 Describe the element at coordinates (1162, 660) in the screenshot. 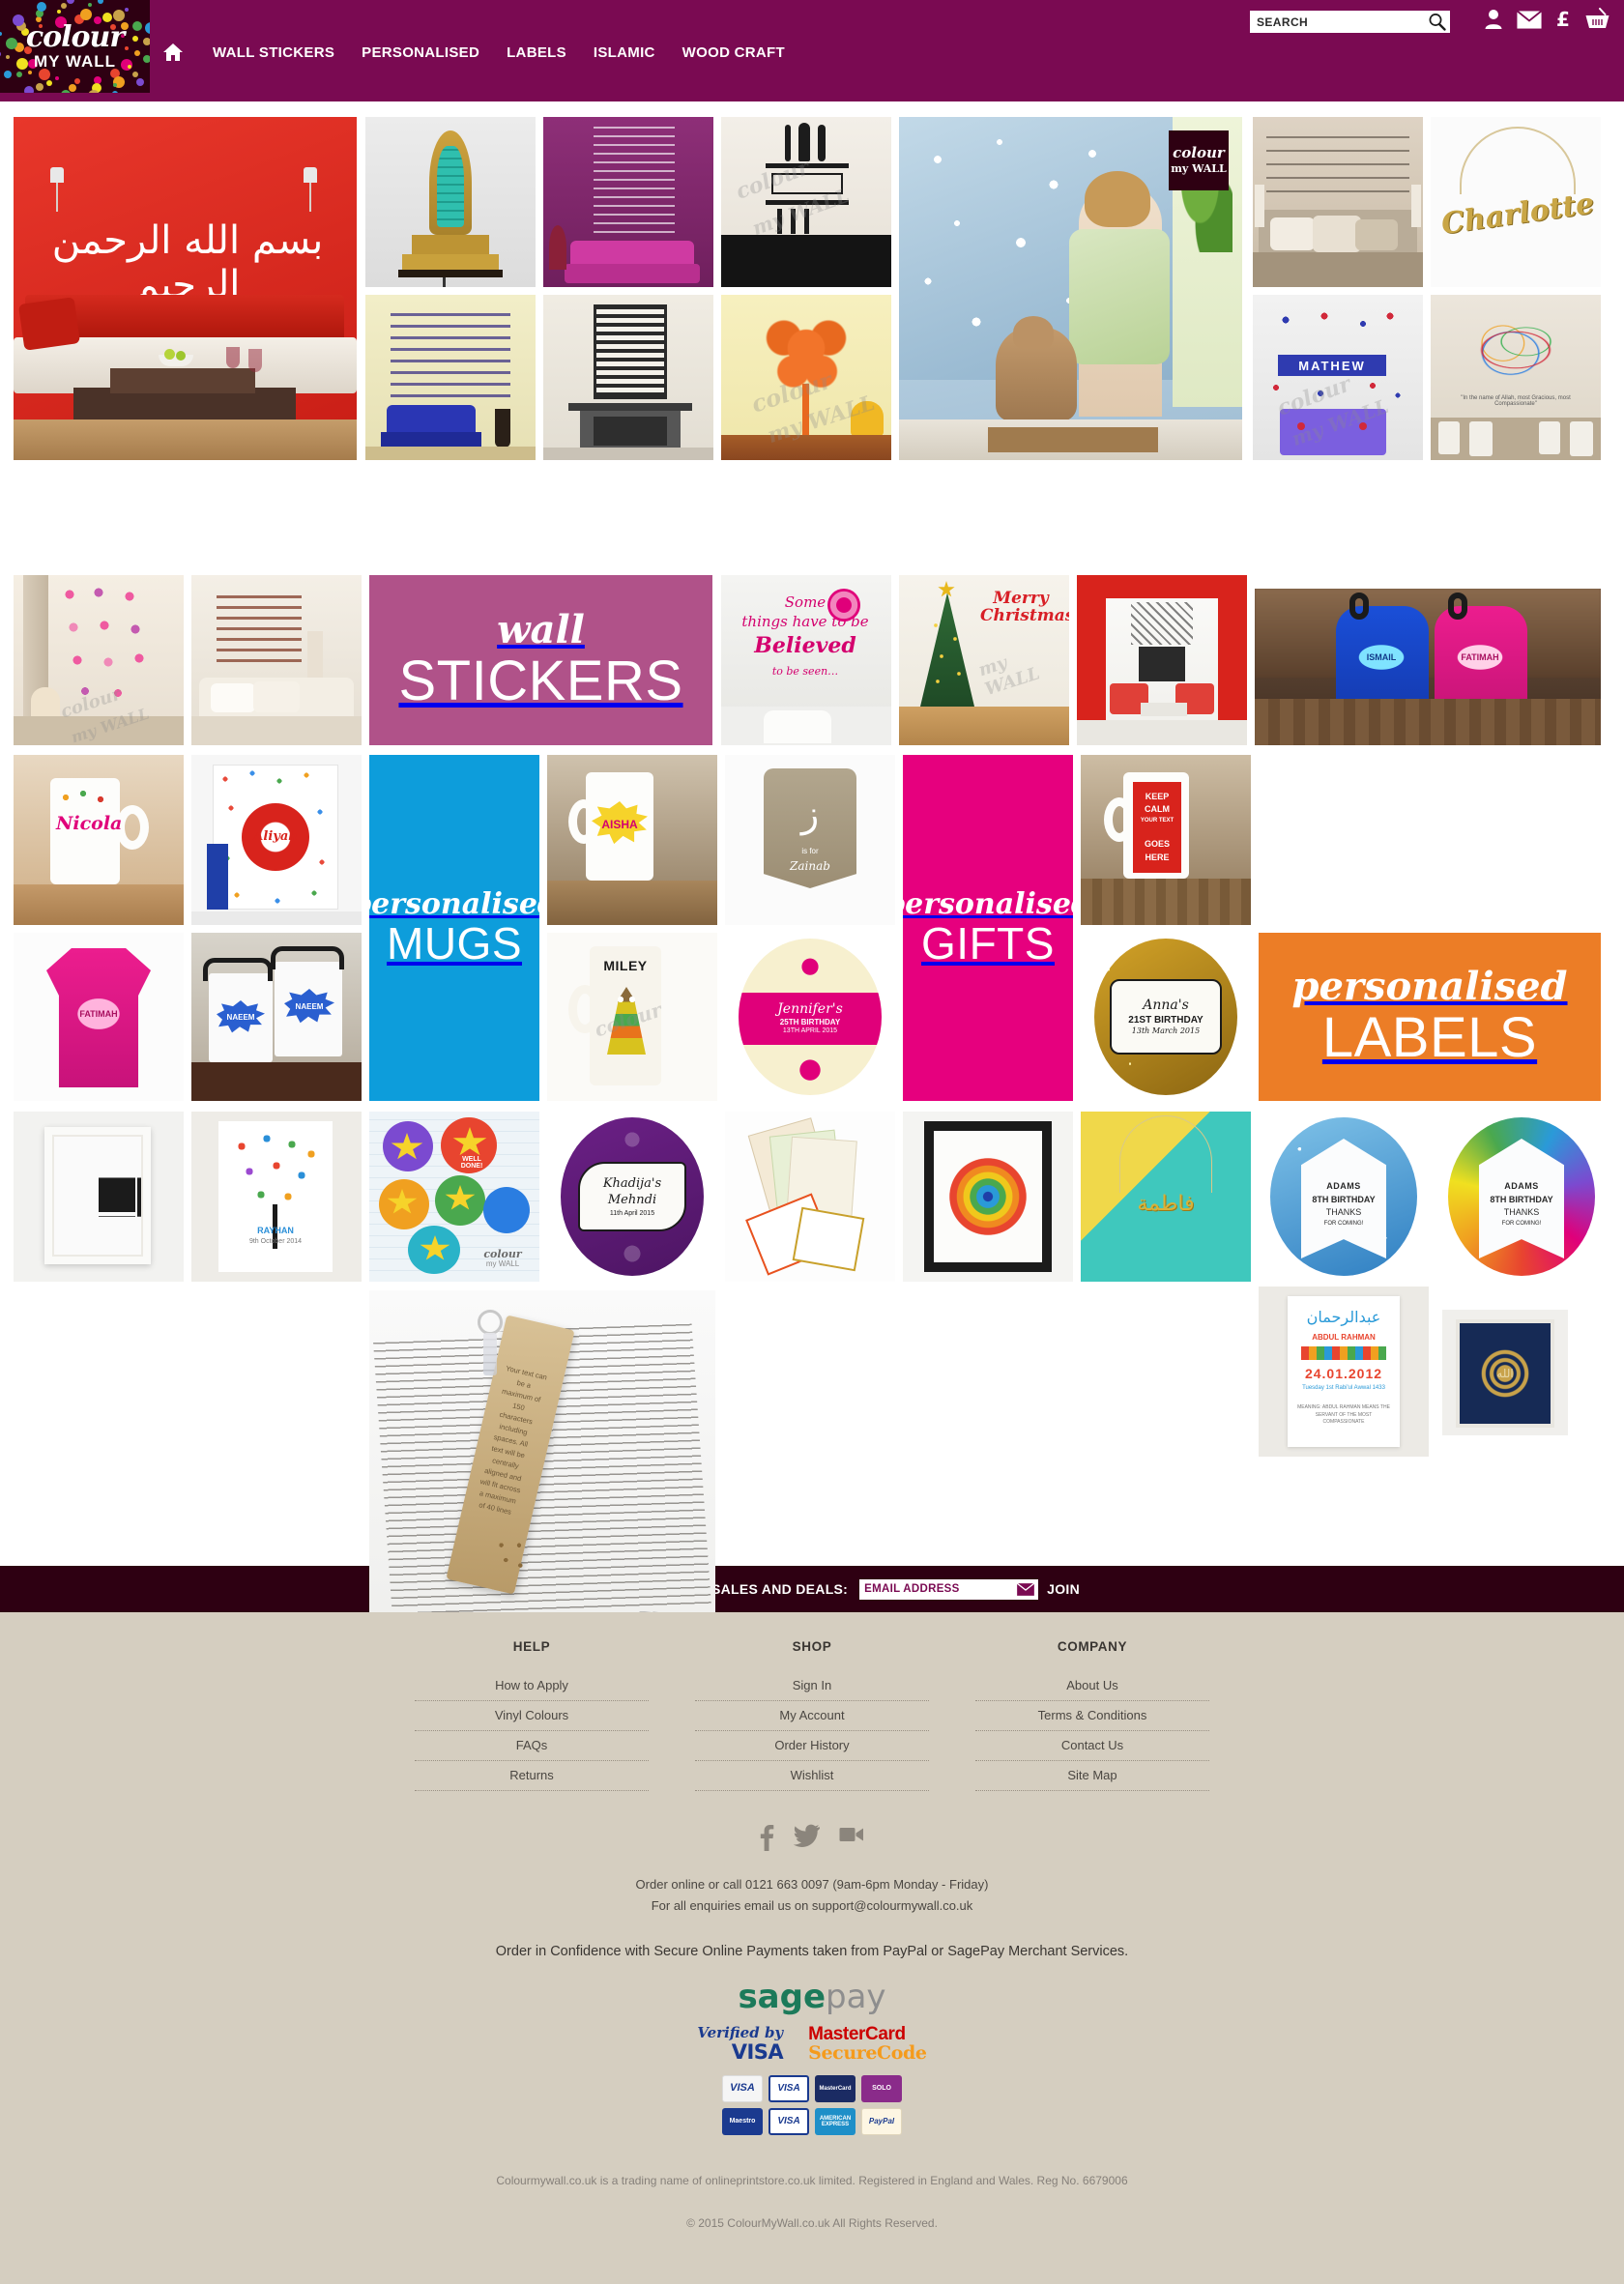

I see `tile-red-room-tree-sticker` at that location.